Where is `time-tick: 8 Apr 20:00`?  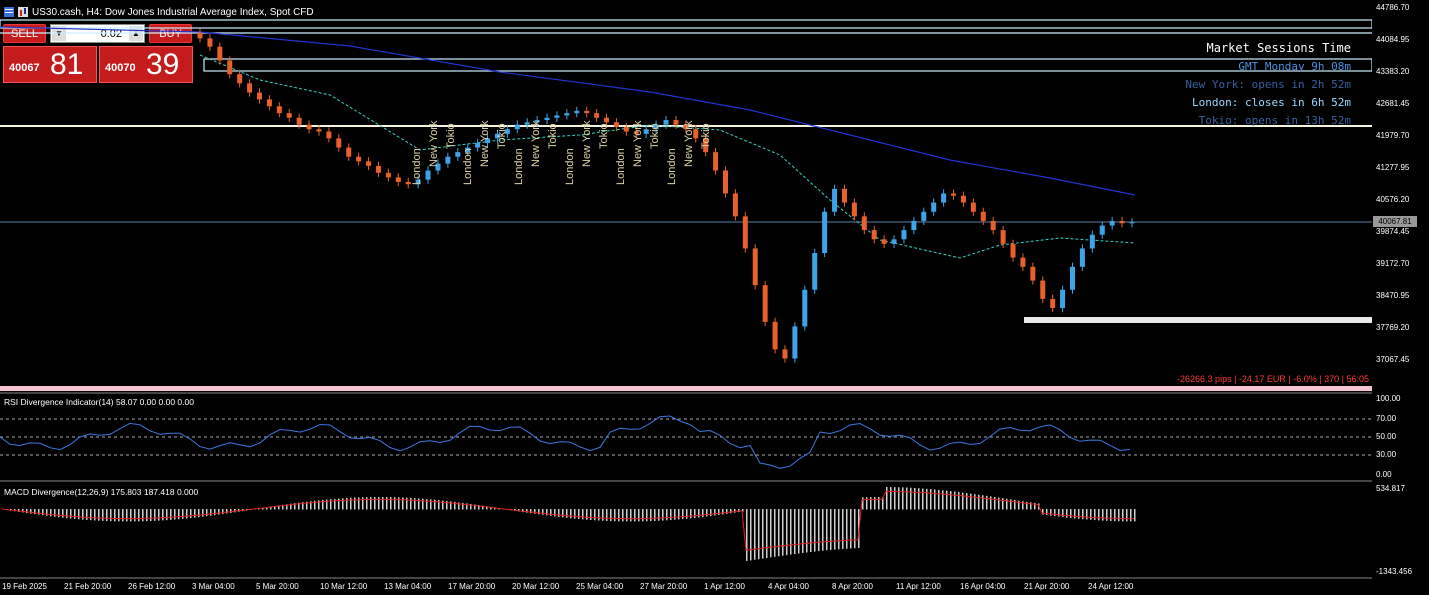
time-tick: 8 Apr 20:00 is located at coordinates (852, 586).